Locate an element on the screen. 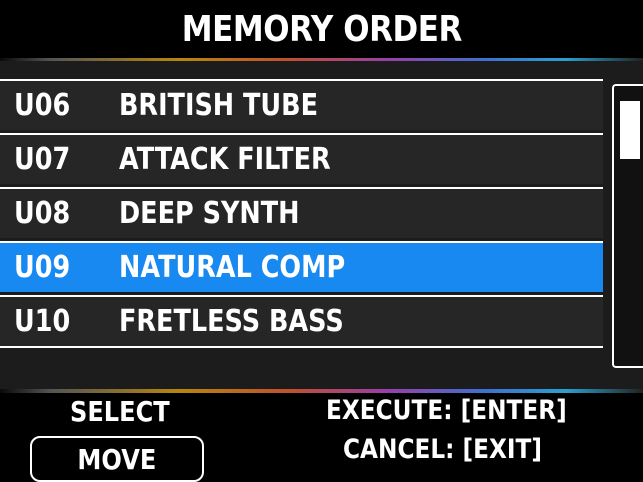 The width and height of the screenshot is (643, 482). memory-name: DEEP SYNTH is located at coordinates (209, 213).